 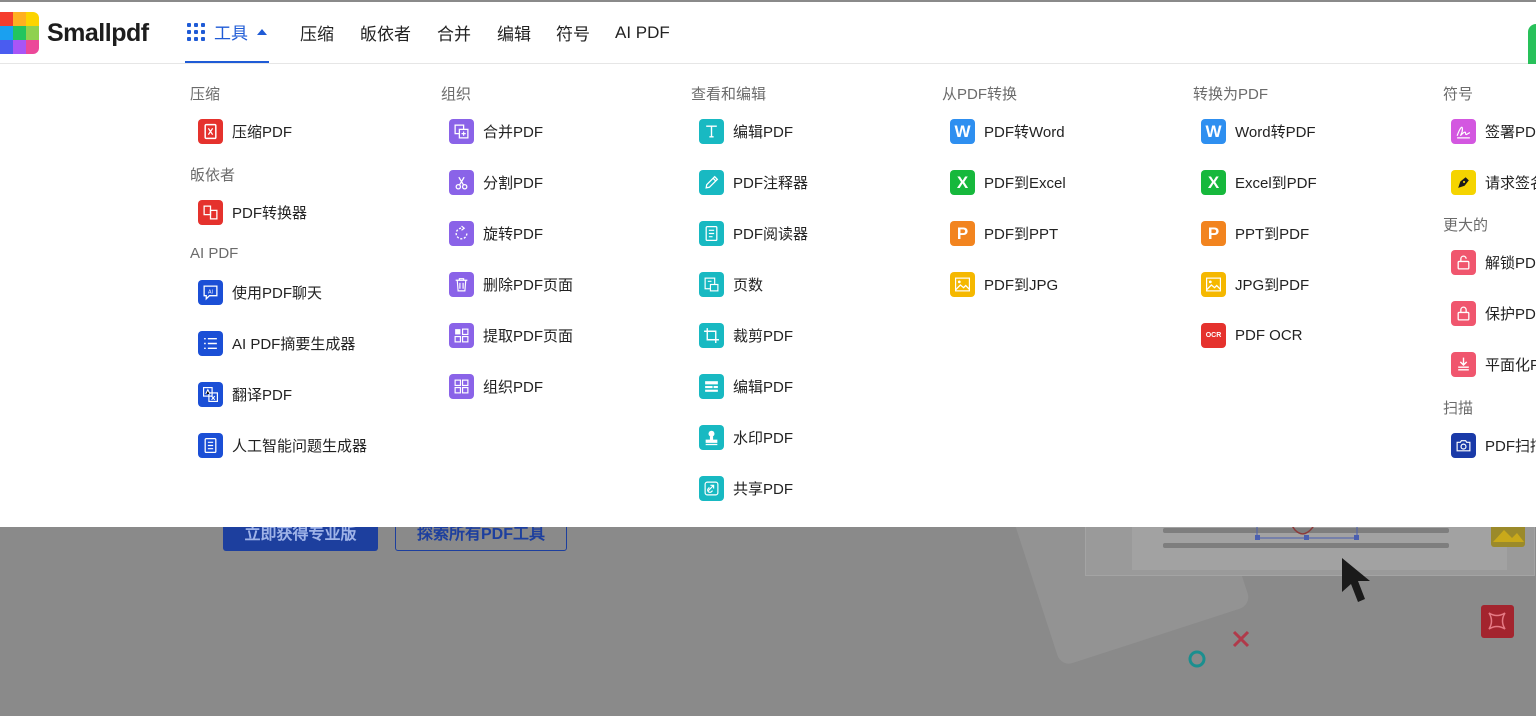 I want to click on tool-pdf-scanner: PDF扫描仪, so click(x=1493, y=445).